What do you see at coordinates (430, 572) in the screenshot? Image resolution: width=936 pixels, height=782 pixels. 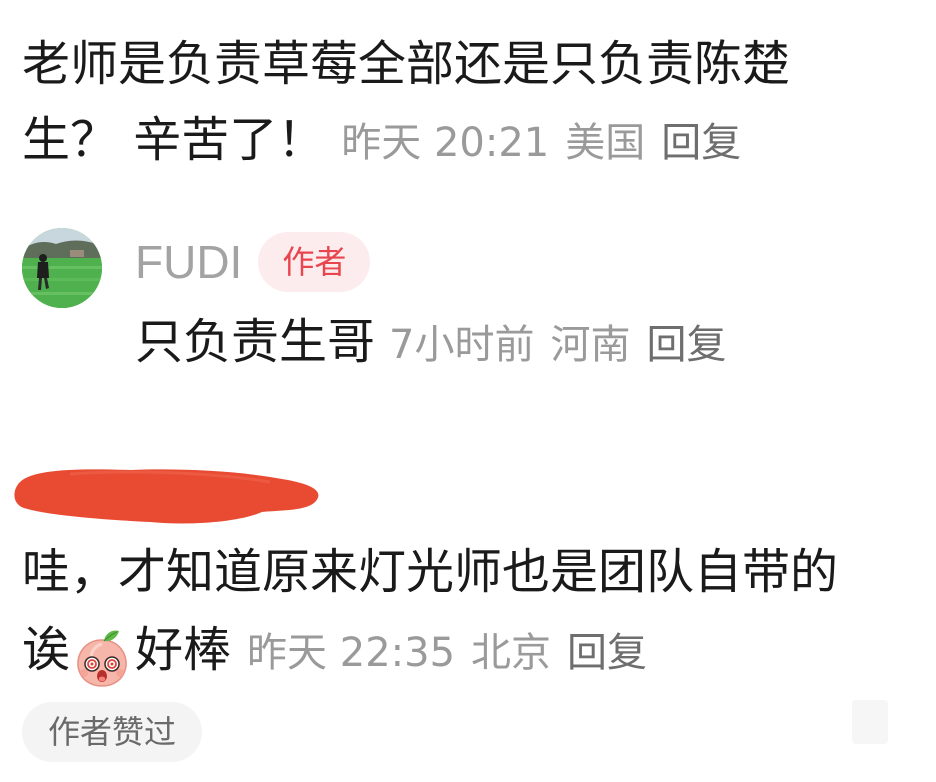 I see `comment-text-line: 哇，才知道原来灯光师也是团队自带的` at bounding box center [430, 572].